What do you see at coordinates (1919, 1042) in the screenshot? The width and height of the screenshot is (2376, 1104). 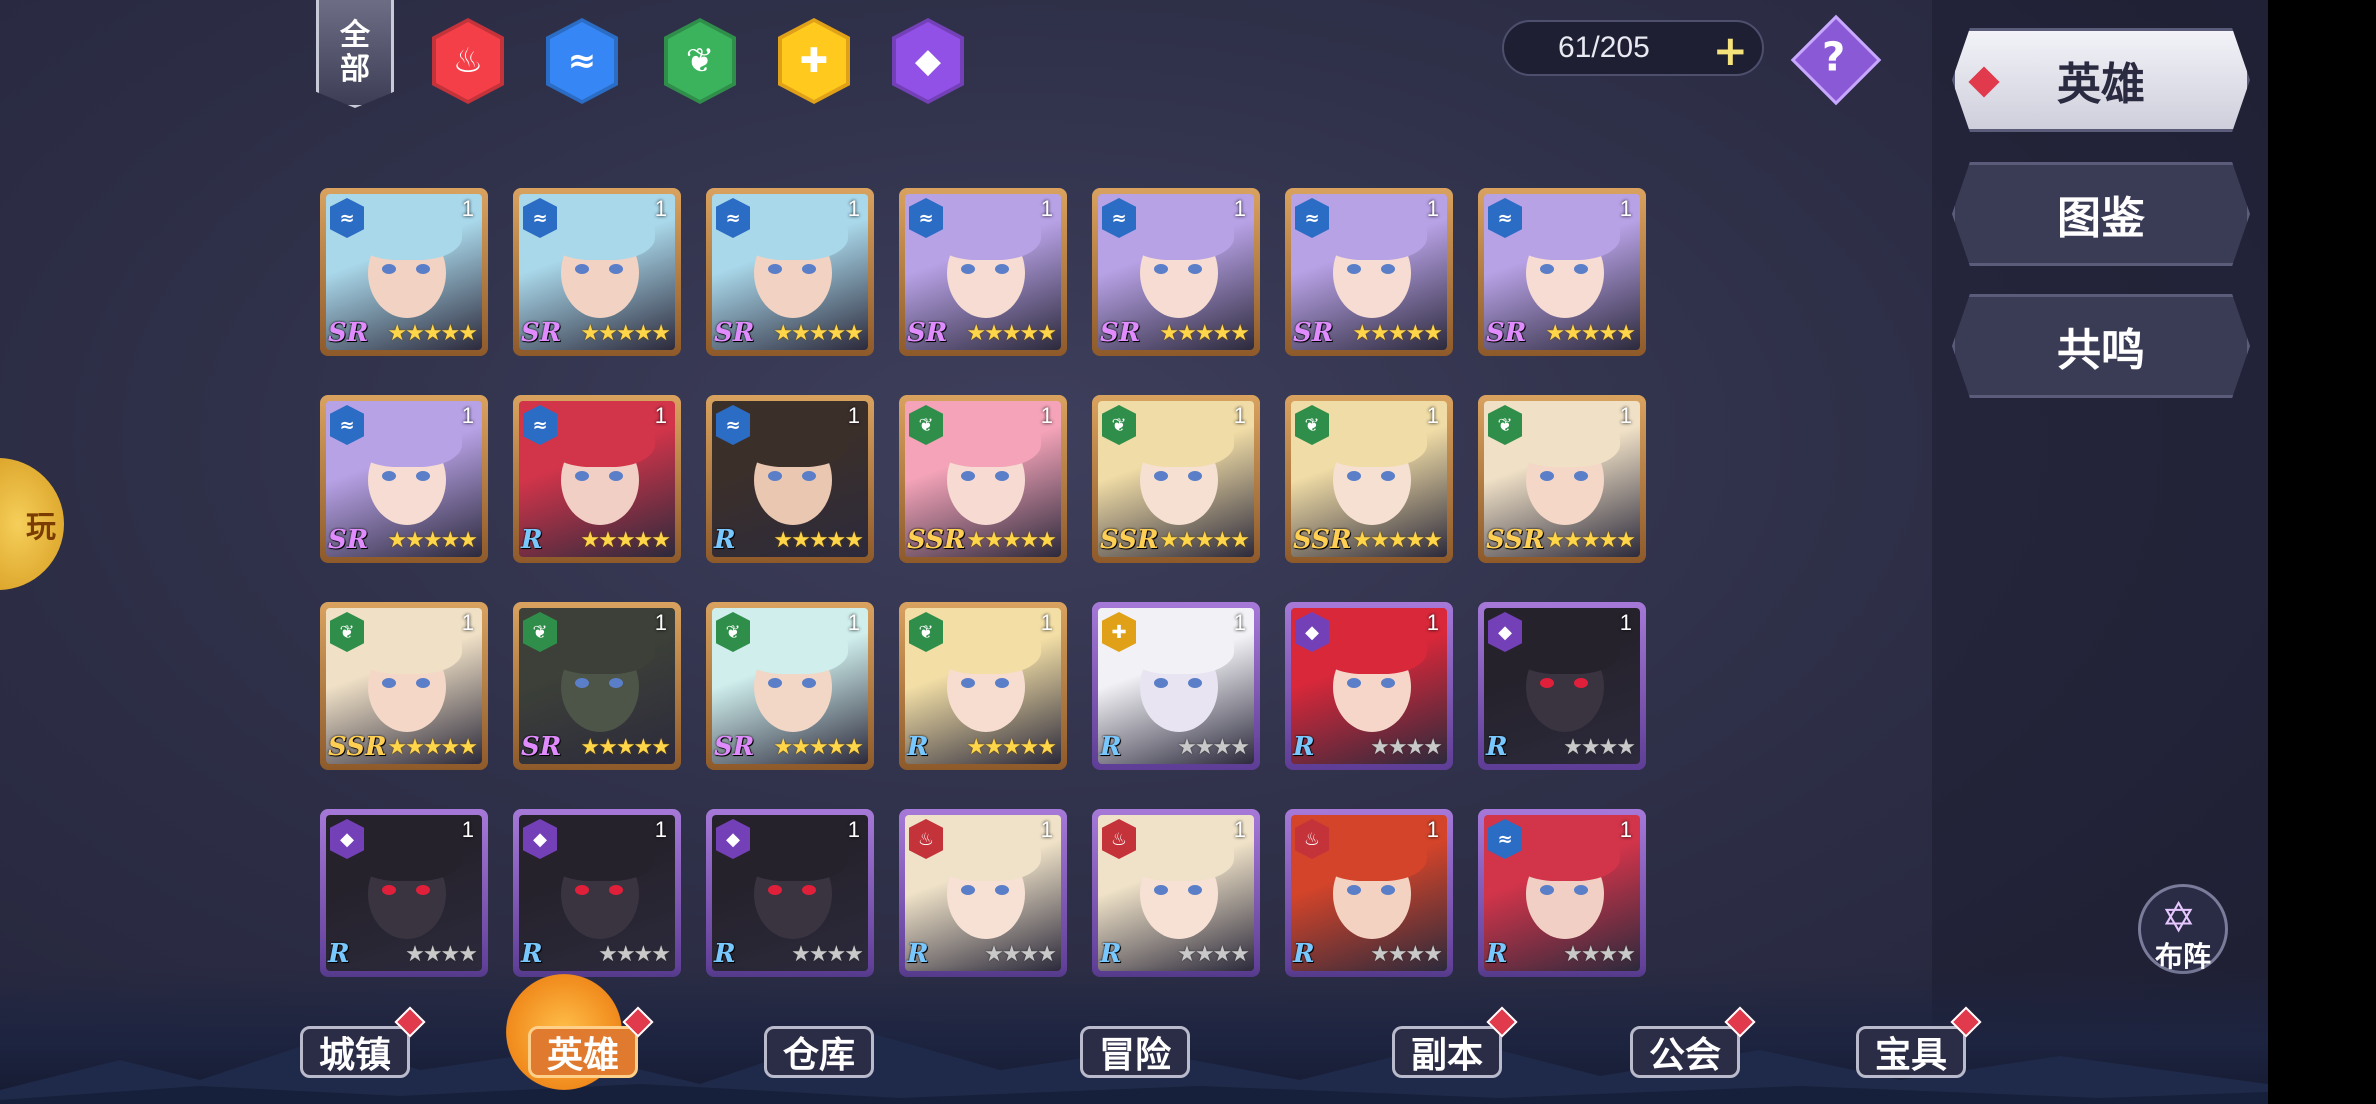 I see `nav-treasure: 宝具` at bounding box center [1919, 1042].